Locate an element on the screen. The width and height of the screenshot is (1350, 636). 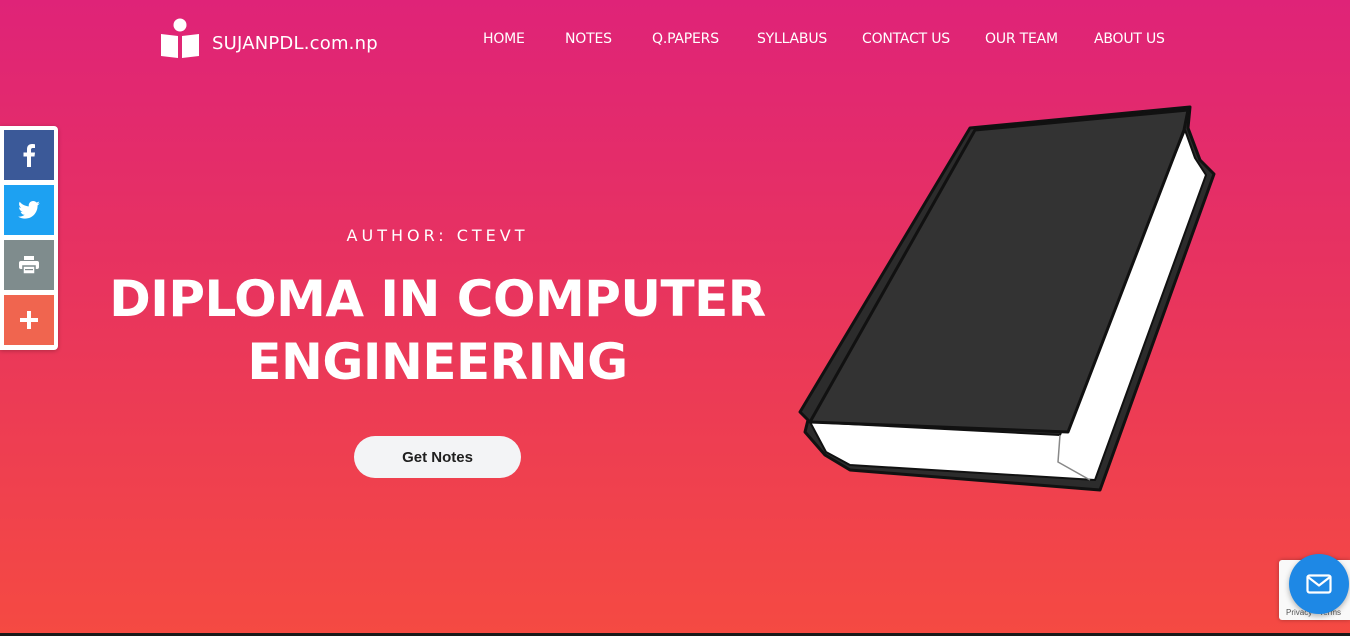
print-icon is located at coordinates (29, 265).